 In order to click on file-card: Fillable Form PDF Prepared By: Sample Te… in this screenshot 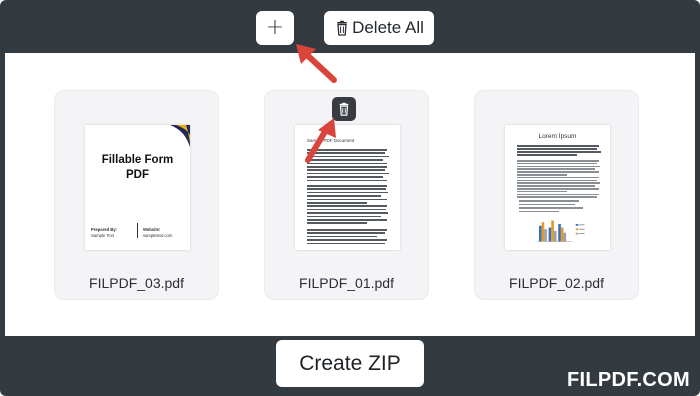, I will do `click(136, 195)`.